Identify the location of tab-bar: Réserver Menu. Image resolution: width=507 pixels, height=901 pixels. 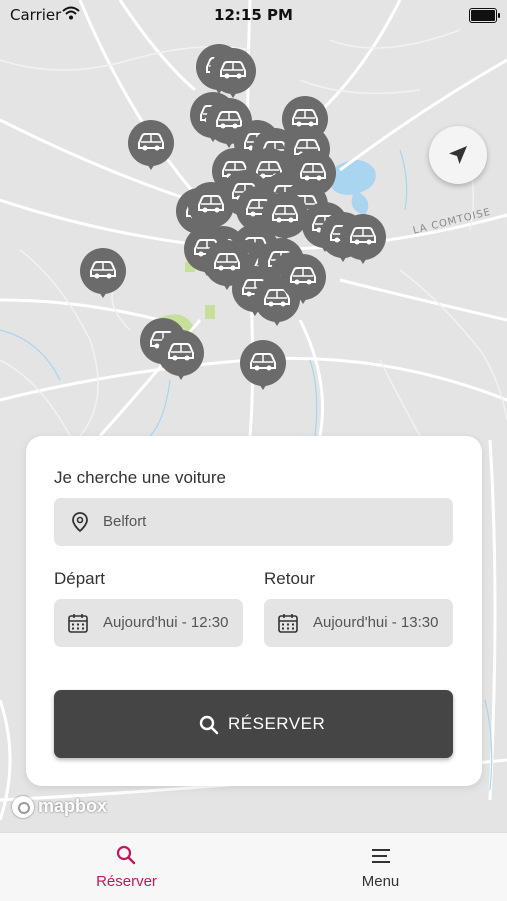
(253, 866).